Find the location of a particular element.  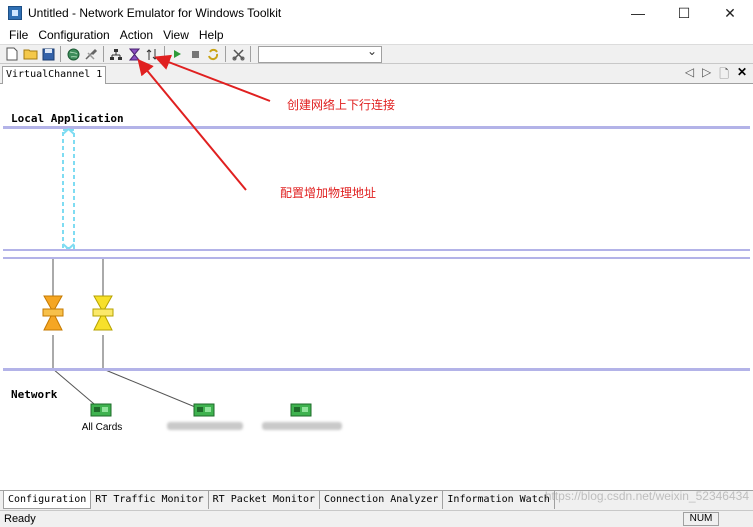

tab-new-icon: 🗋 is located at coordinates (724, 75).